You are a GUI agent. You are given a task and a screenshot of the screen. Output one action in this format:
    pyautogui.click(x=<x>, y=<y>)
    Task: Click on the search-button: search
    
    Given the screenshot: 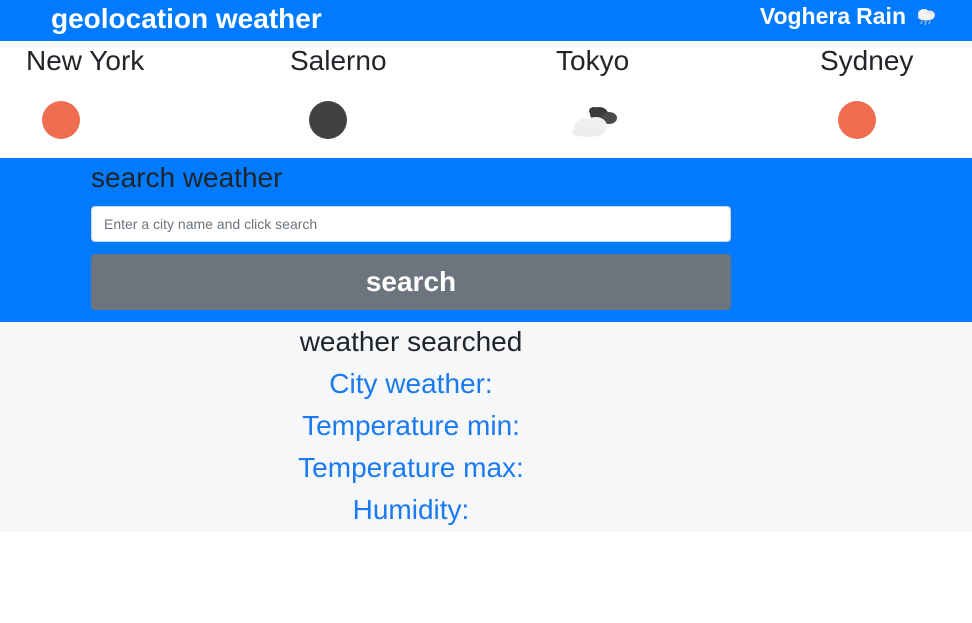 What is the action you would take?
    pyautogui.click(x=411, y=282)
    